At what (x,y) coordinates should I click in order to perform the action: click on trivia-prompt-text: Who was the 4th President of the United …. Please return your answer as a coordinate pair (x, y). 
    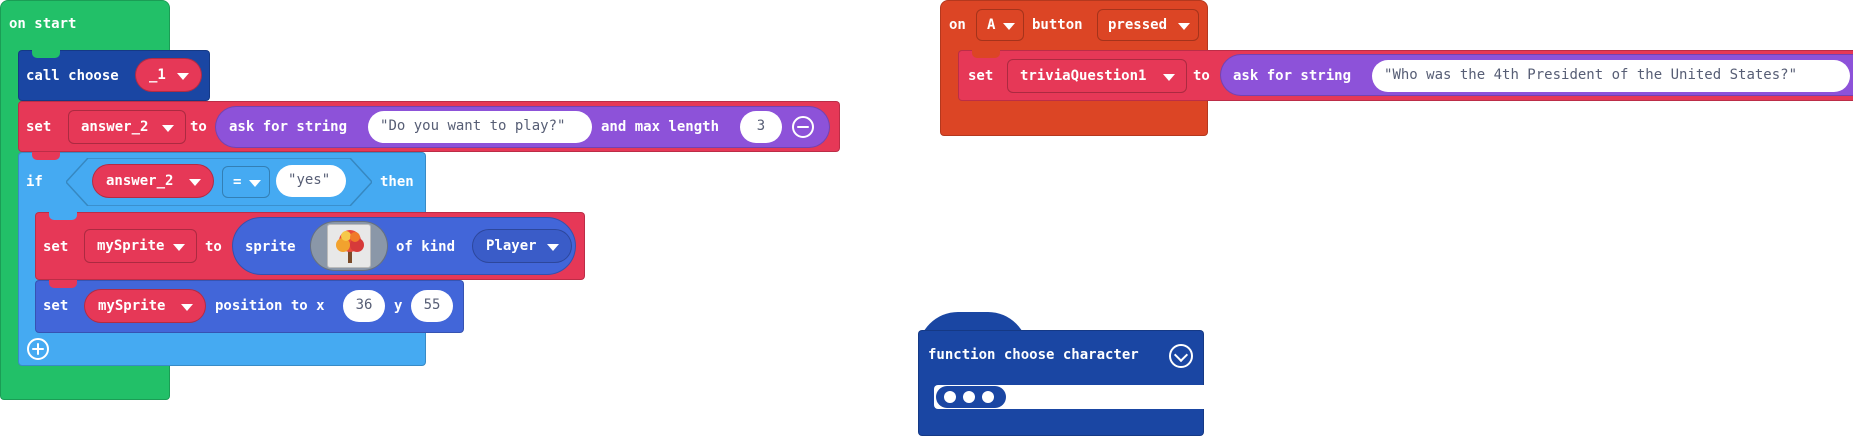
    Looking at the image, I should click on (1590, 75).